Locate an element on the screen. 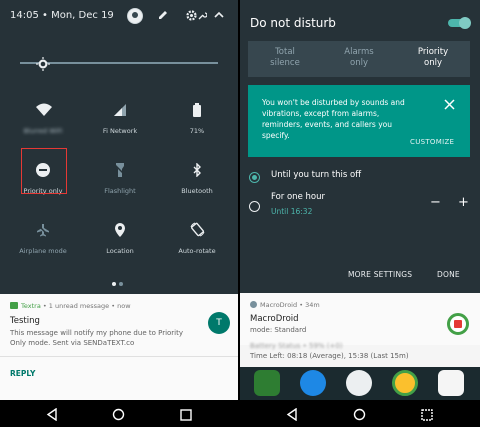 The image size is (480, 427). auto-rotate-icon is located at coordinates (197, 230).